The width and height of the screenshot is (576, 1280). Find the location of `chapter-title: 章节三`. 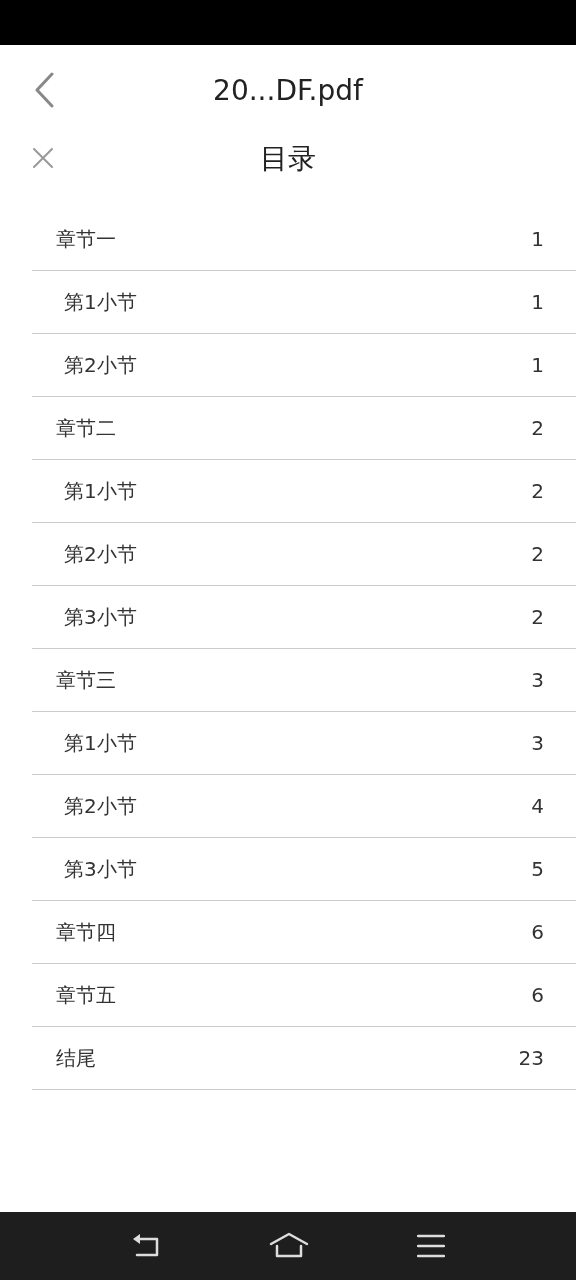

chapter-title: 章节三 is located at coordinates (86, 680).